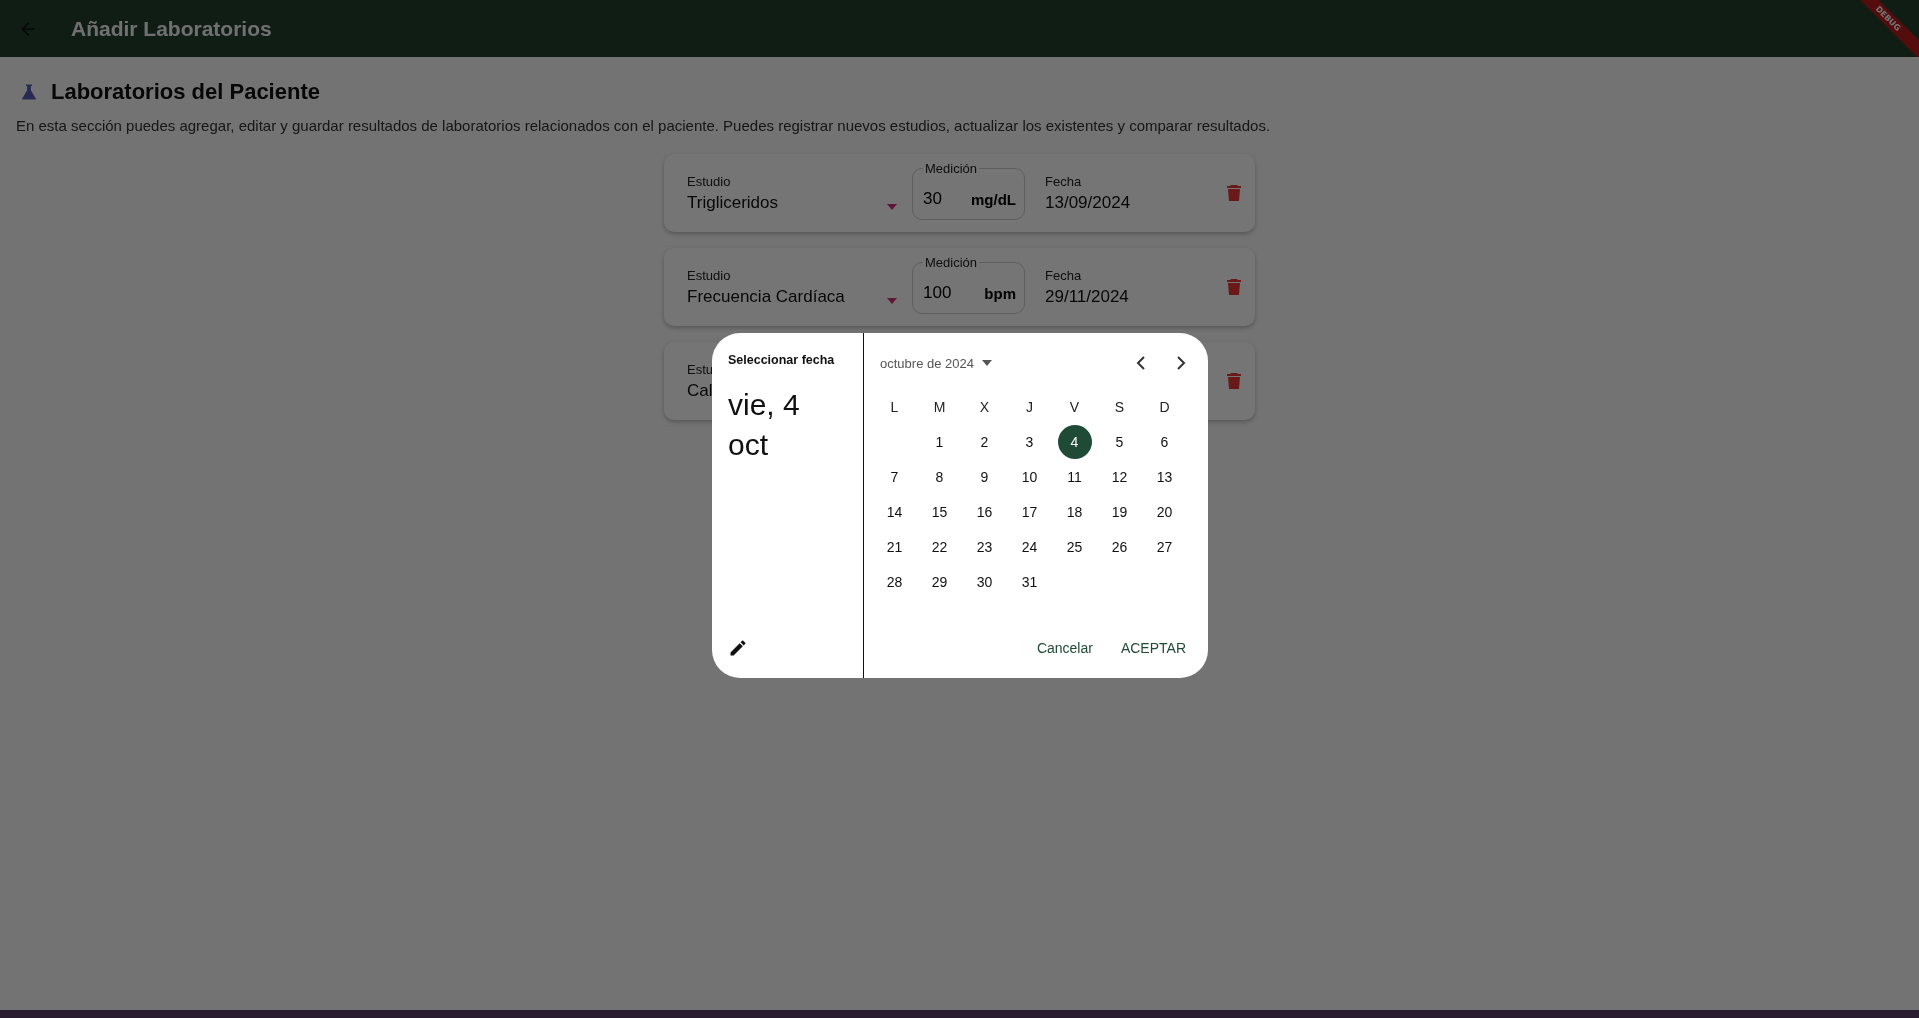 The height and width of the screenshot is (1018, 1919). I want to click on weekday-label: S, so click(1119, 407).